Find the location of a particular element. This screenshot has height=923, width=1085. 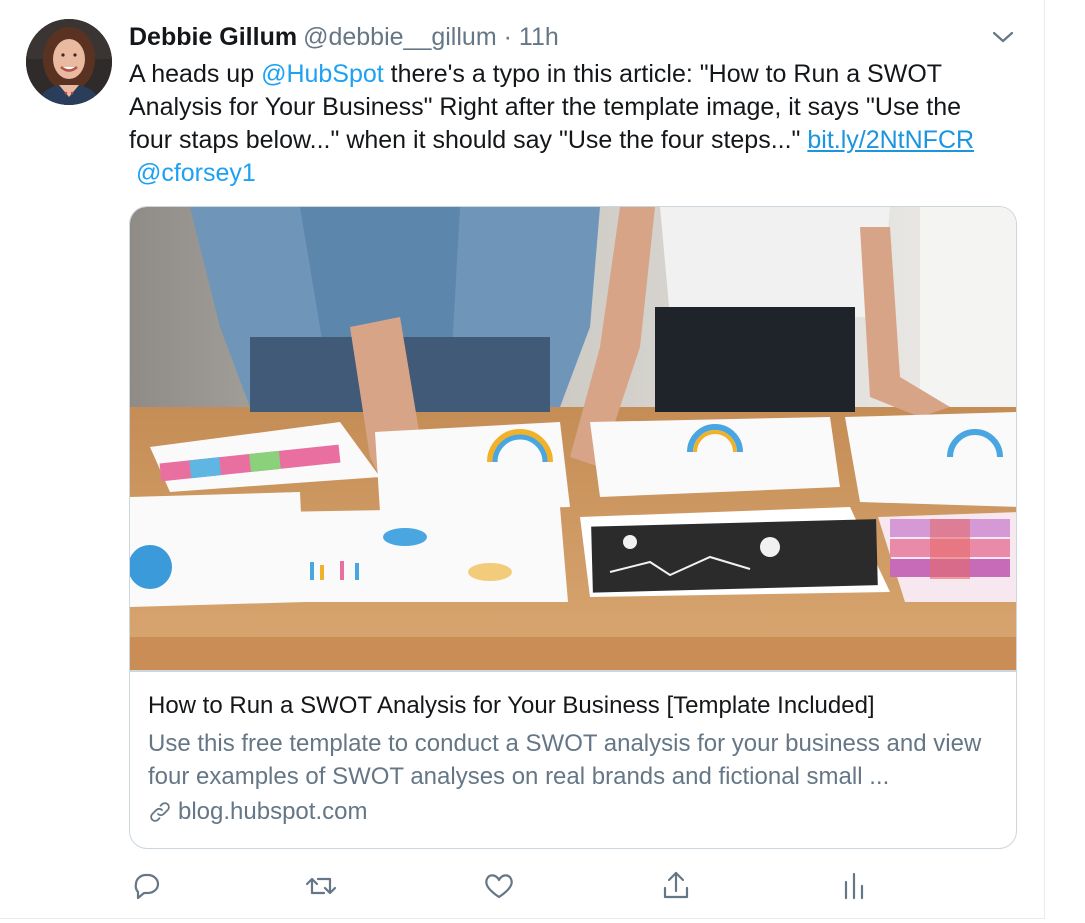

reply-icon is located at coordinates (147, 886).